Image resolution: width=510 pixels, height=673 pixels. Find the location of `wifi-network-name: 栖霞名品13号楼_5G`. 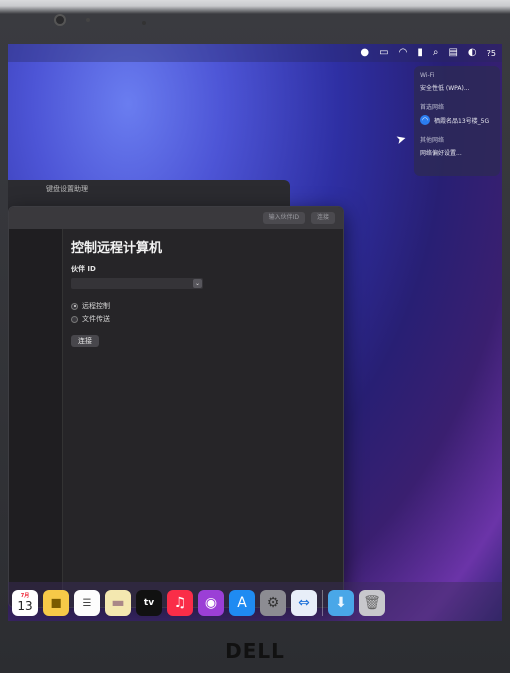

wifi-network-name: 栖霞名品13号楼_5G is located at coordinates (462, 121).